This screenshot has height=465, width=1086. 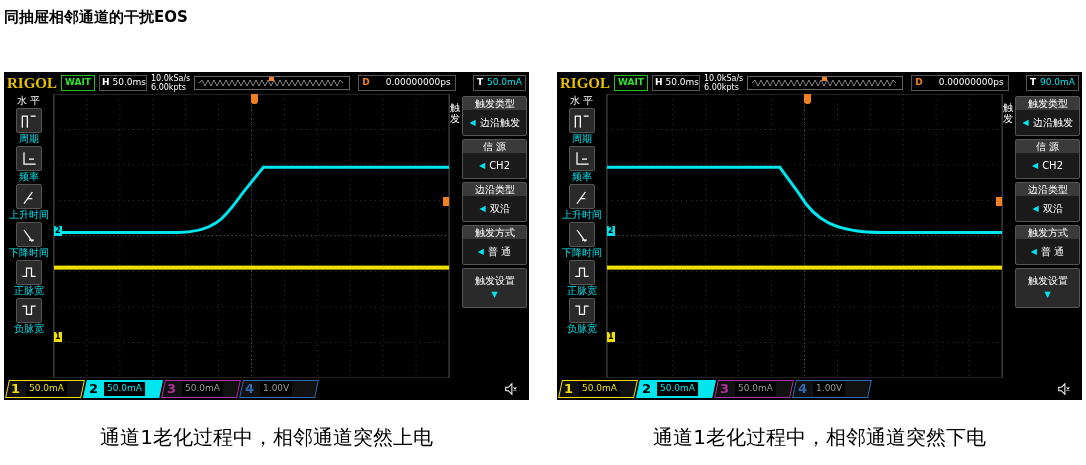 I want to click on trigger-display: T 90.0mA, so click(x=1052, y=83).